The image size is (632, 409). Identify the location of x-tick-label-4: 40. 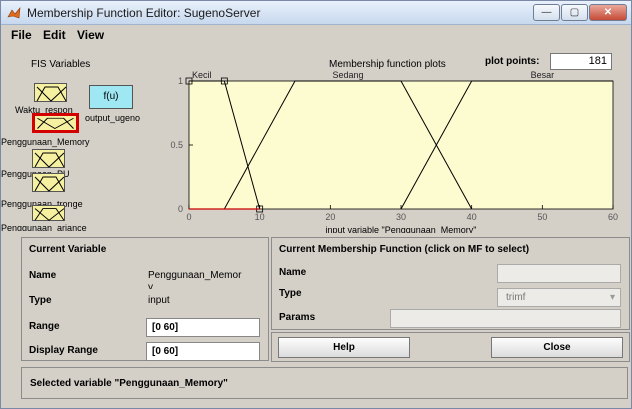
(472, 217).